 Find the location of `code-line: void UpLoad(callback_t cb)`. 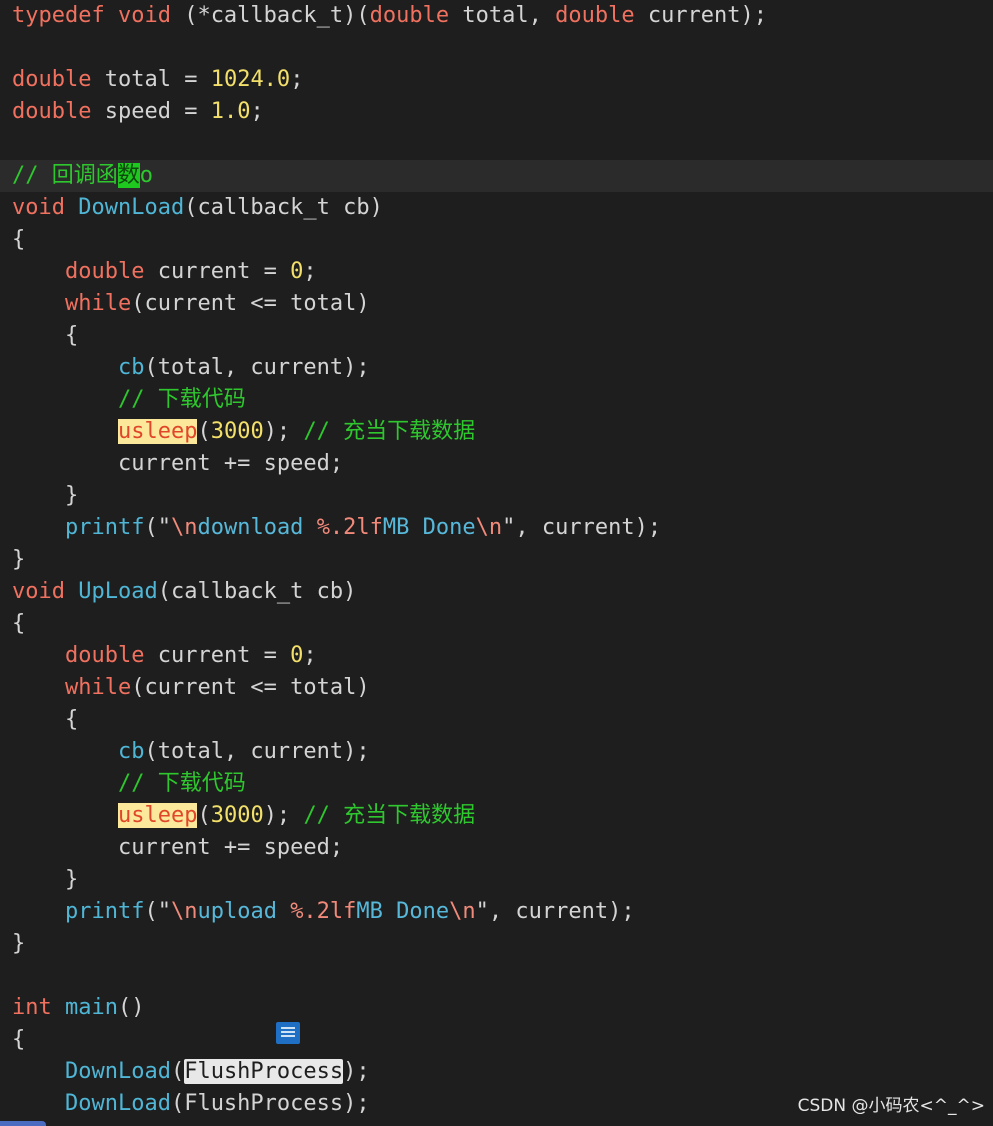

code-line: void UpLoad(callback_t cb) is located at coordinates (496, 592).